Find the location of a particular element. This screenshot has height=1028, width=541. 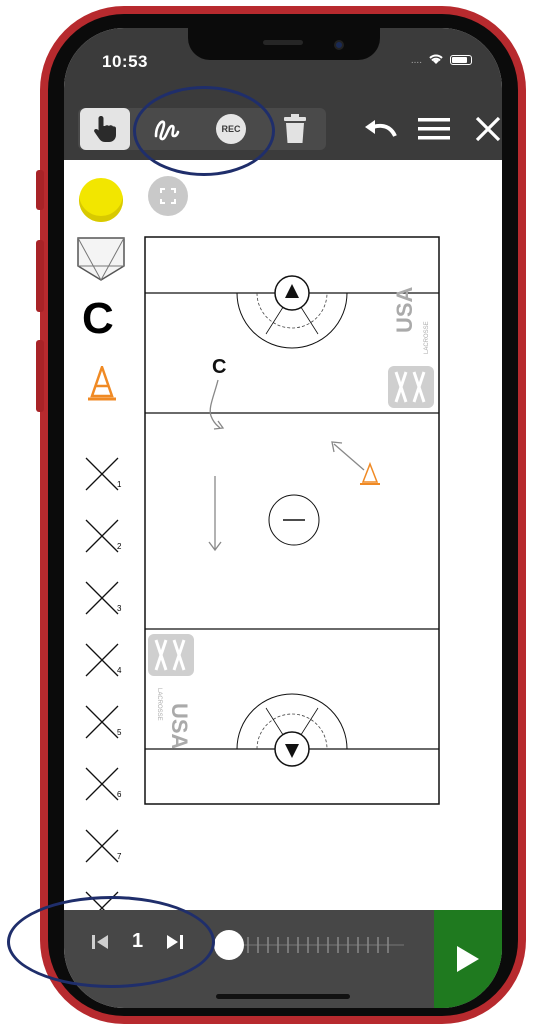

logo-text-top: USA is located at coordinates (404, 309).